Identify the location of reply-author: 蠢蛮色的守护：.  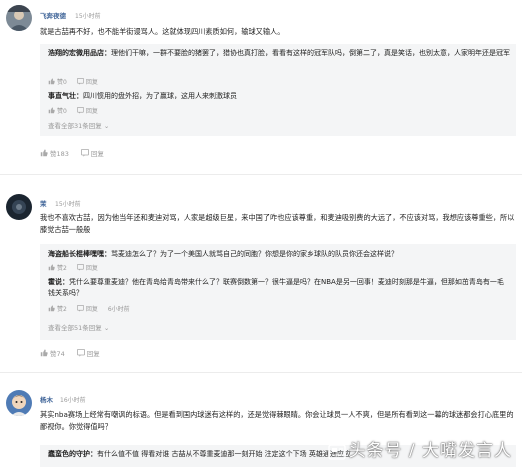
(72, 454).